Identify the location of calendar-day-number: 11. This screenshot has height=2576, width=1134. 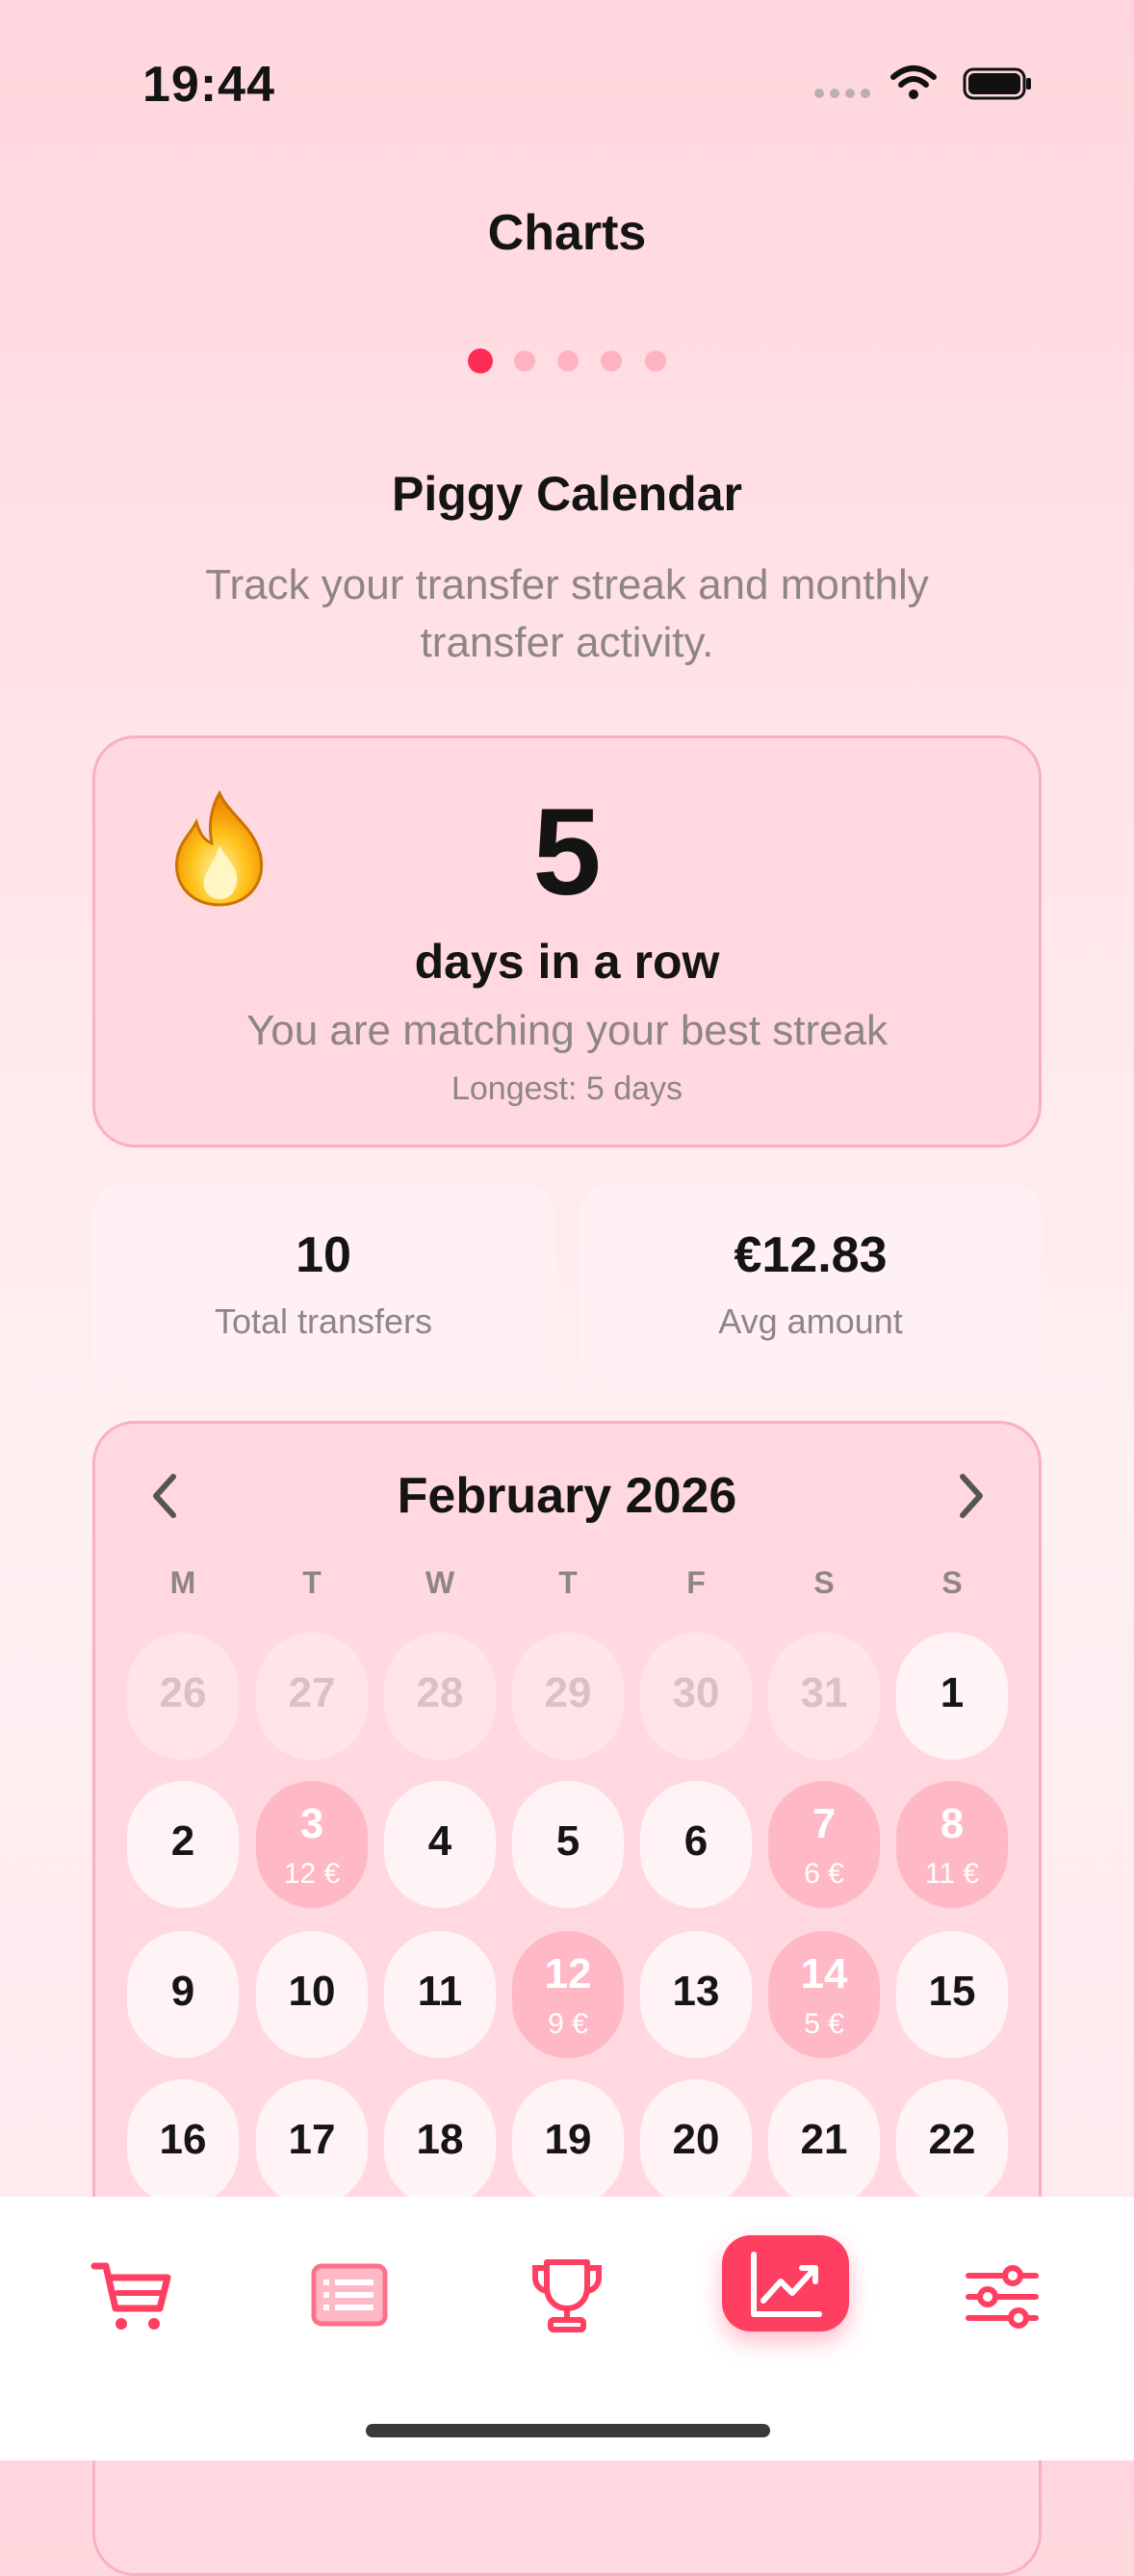
(440, 1992).